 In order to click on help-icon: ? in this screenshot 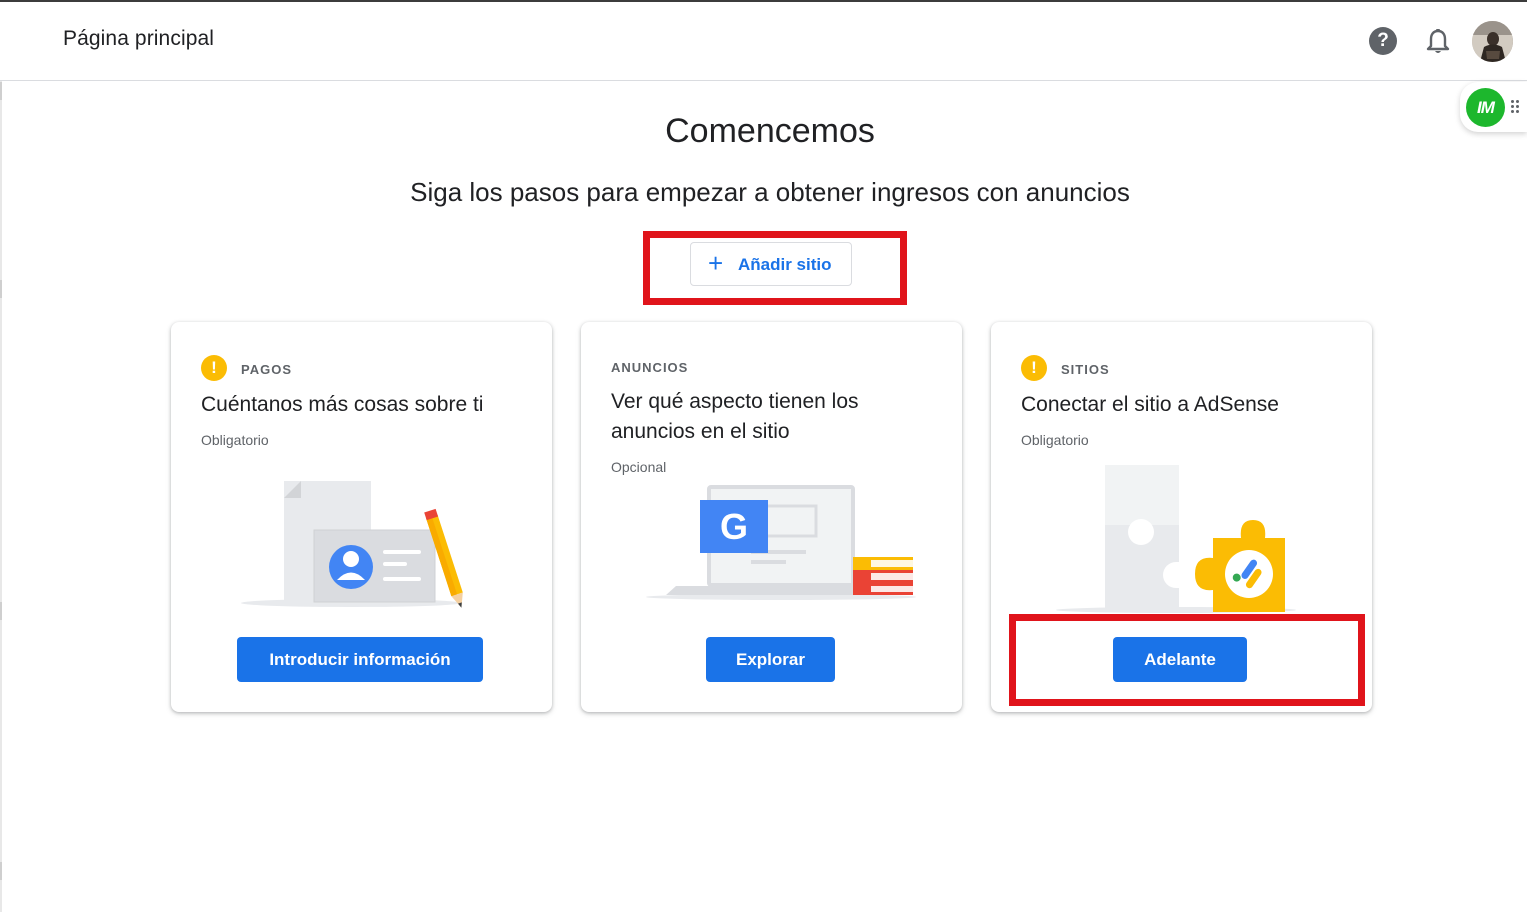, I will do `click(1383, 41)`.